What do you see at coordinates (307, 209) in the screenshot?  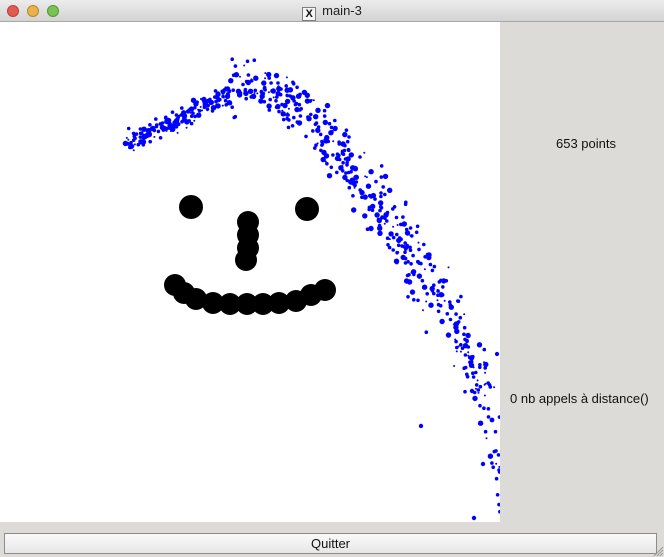 I see `right-eye` at bounding box center [307, 209].